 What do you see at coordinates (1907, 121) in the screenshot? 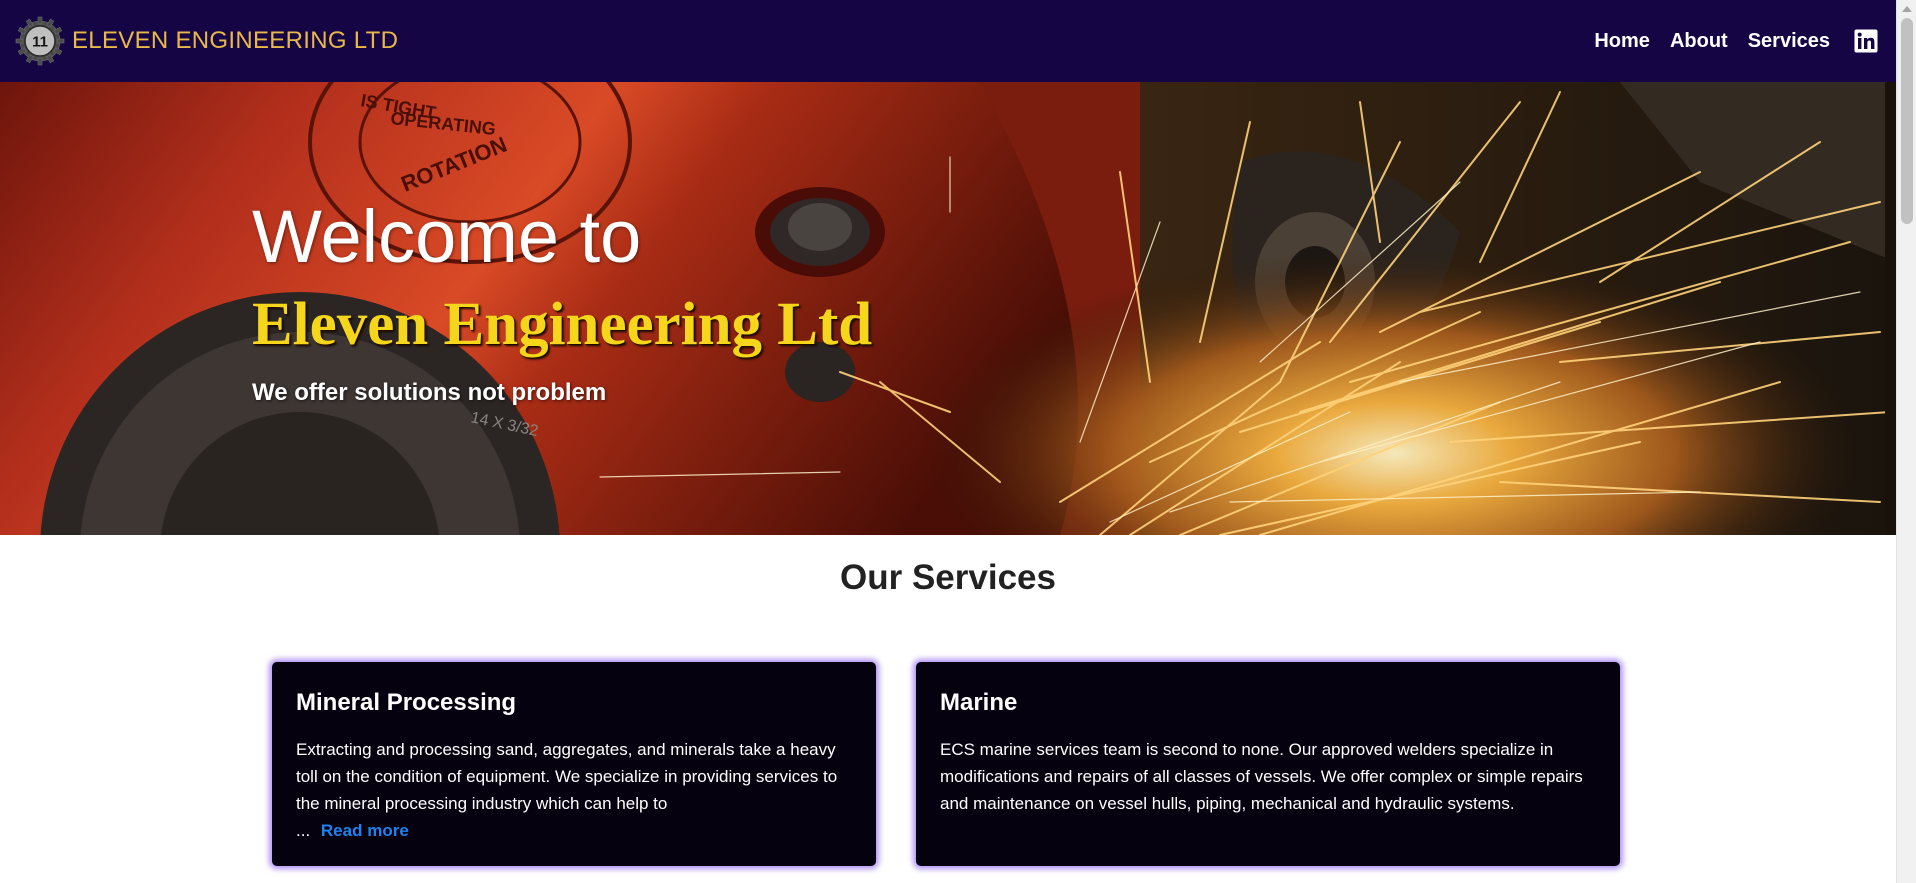
I see `scrollbar-thumb` at bounding box center [1907, 121].